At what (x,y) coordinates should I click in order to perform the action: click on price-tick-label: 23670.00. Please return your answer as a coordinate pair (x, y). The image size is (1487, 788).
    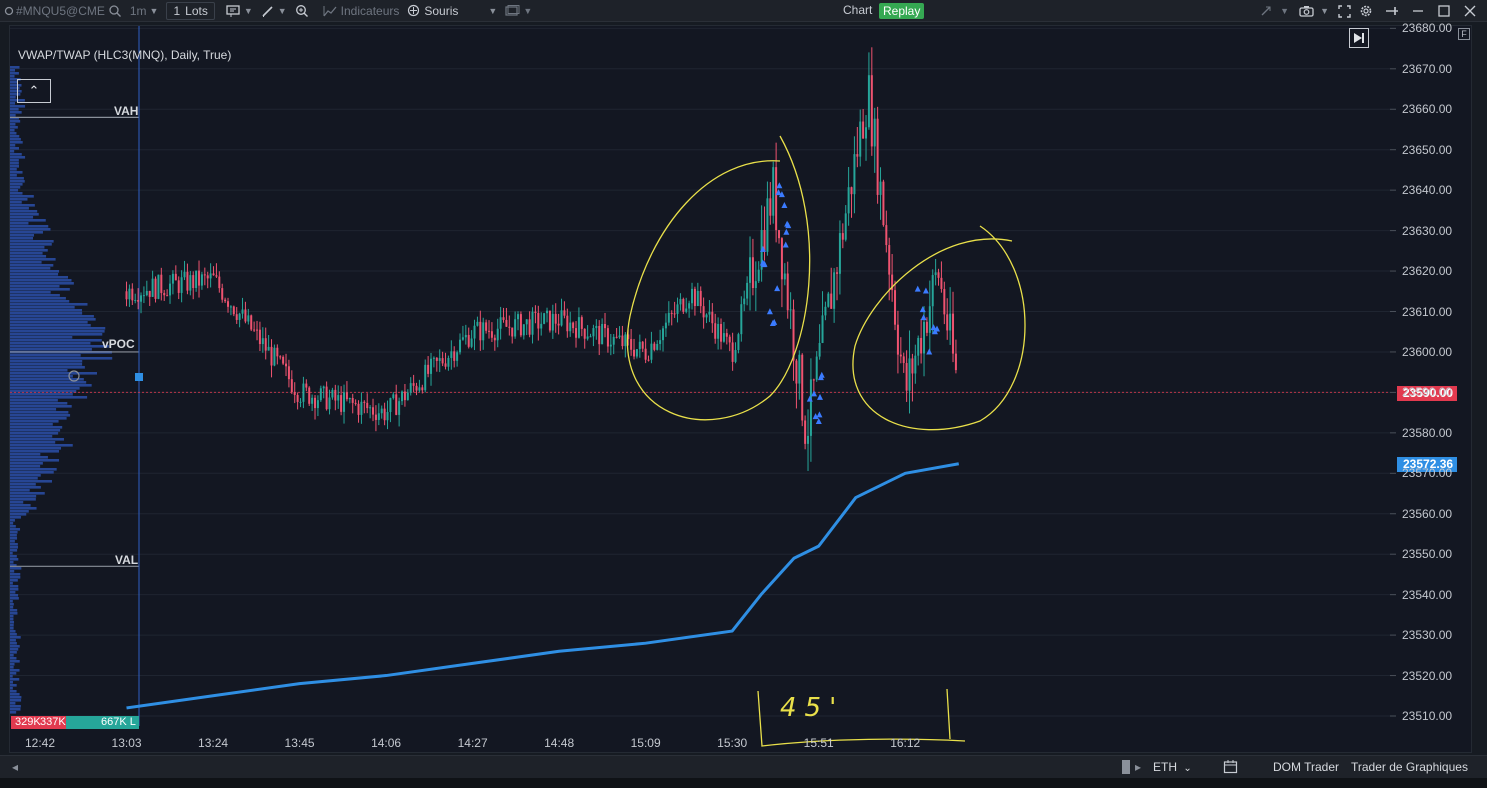
    Looking at the image, I should click on (1427, 68).